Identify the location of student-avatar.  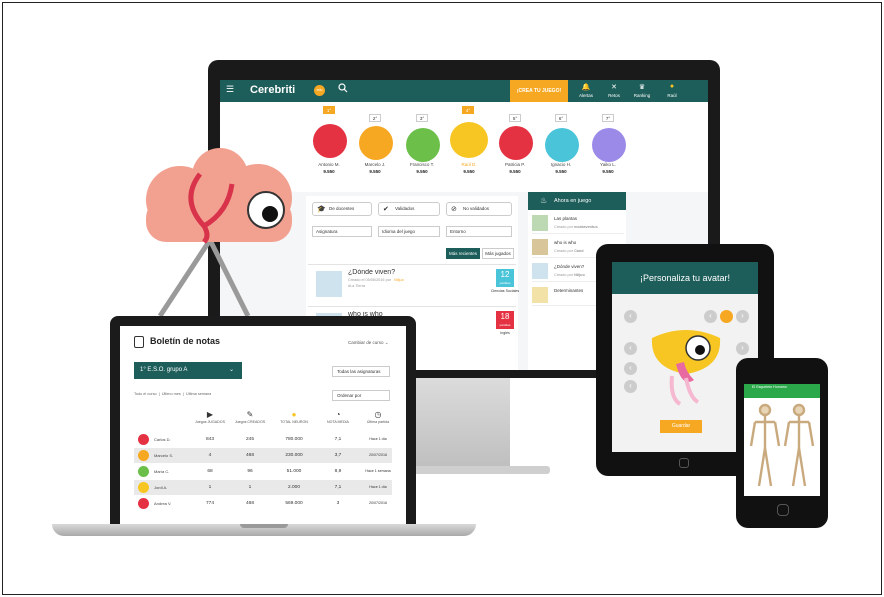
(143, 503).